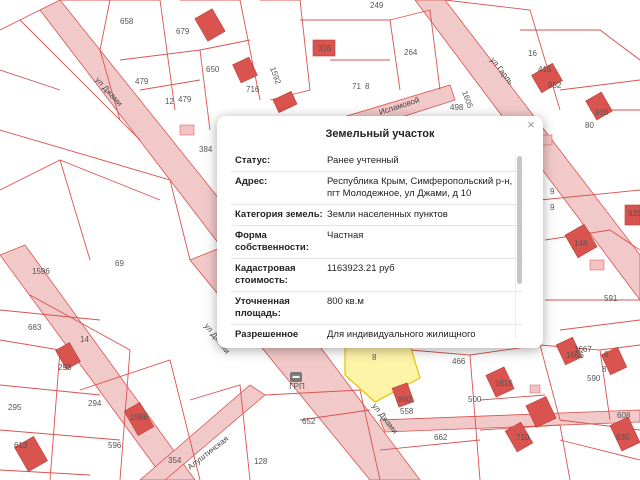 Image resolution: width=640 pixels, height=480 pixels. Describe the element at coordinates (309, 421) in the screenshot. I see `parcel-number: 652` at that location.